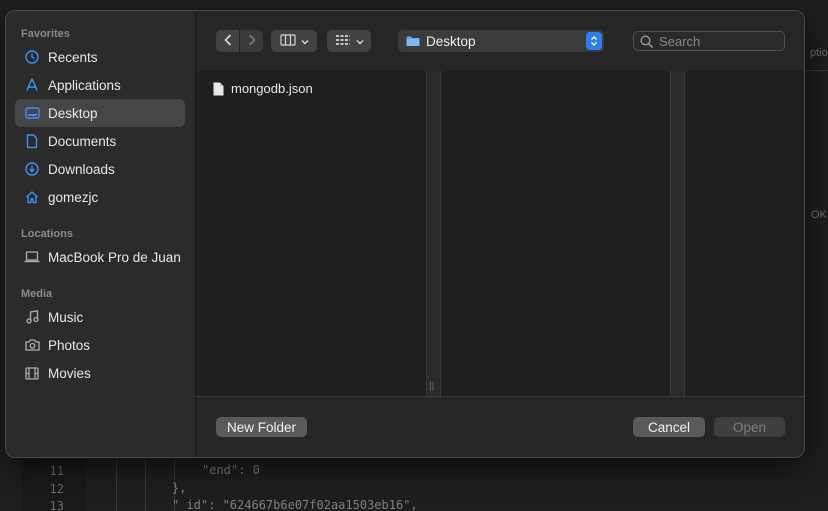 Image resolution: width=828 pixels, height=511 pixels. I want to click on columns-view-icon, so click(287, 41).